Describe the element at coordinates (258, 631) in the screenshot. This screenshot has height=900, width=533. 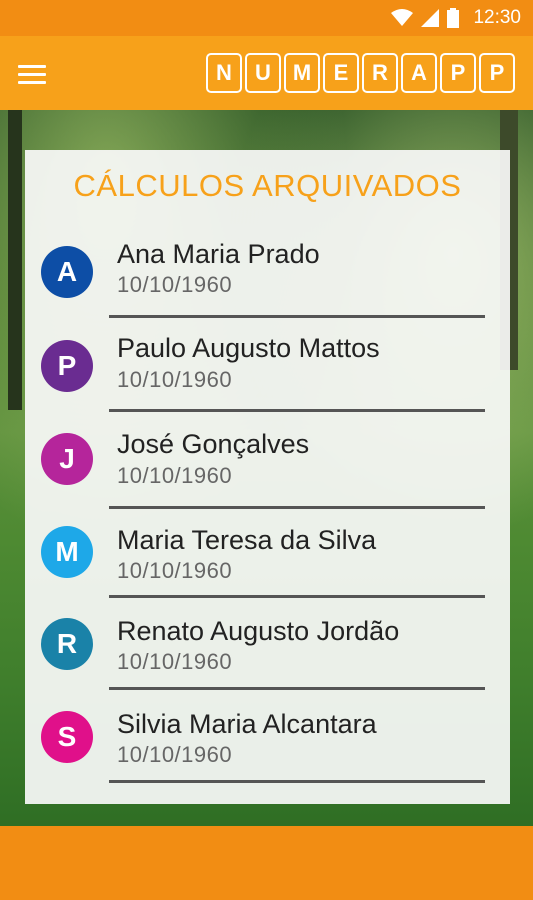
I see `person-name: Renato Augusto Jordão` at that location.